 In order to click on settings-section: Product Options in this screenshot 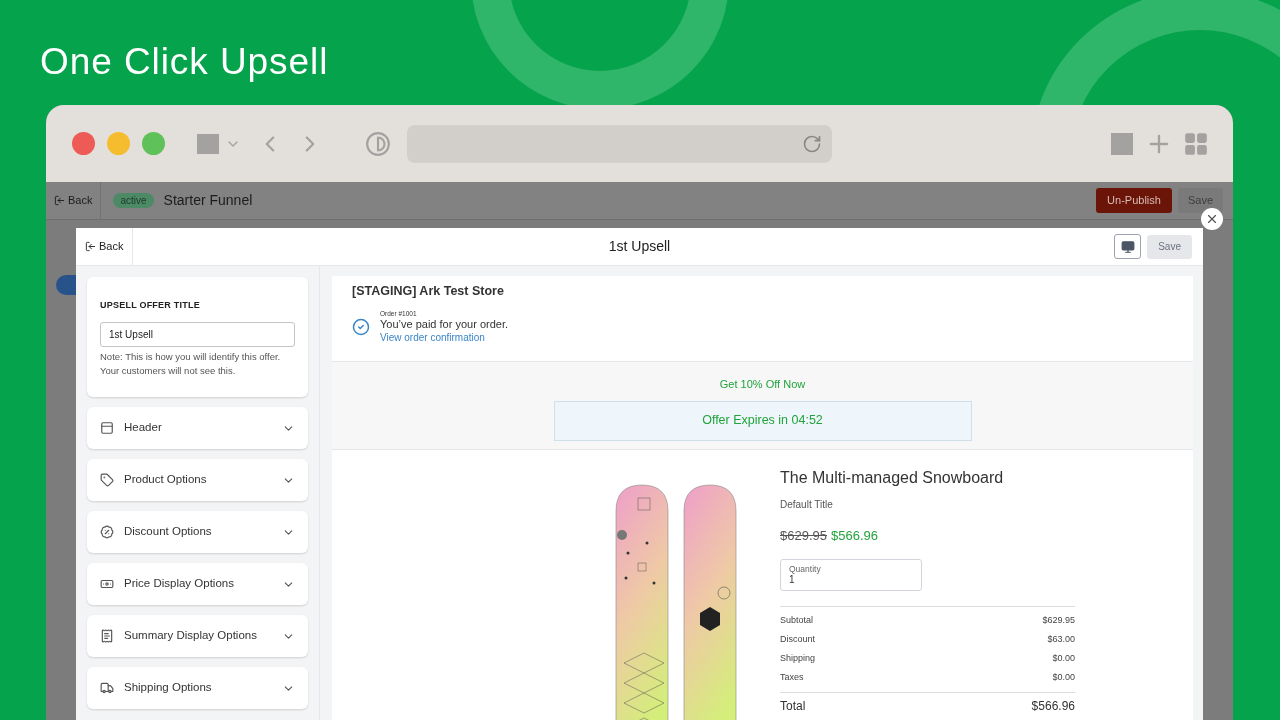, I will do `click(197, 480)`.